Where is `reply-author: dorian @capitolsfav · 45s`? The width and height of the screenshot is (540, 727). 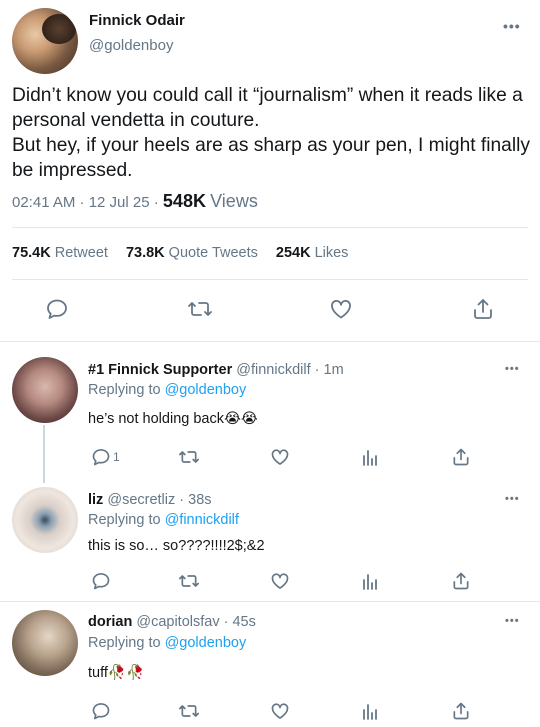
reply-author: dorian @capitolsfav · 45s is located at coordinates (172, 622).